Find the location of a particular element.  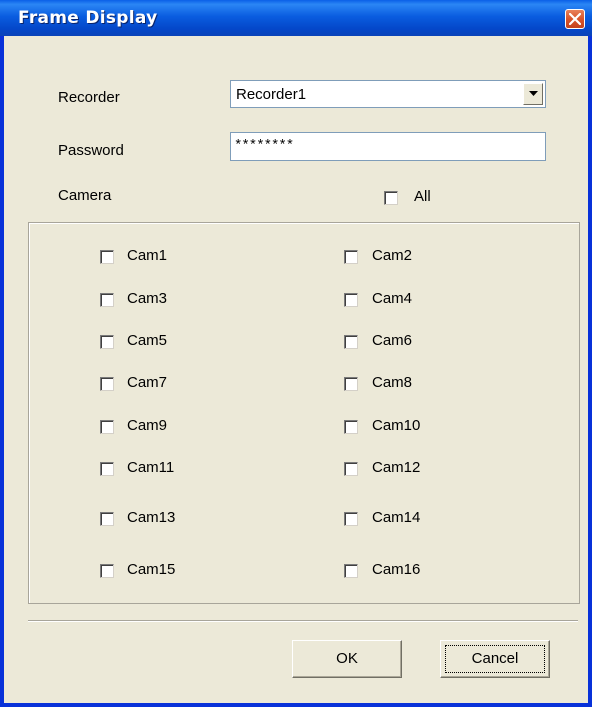

close-button is located at coordinates (575, 19).